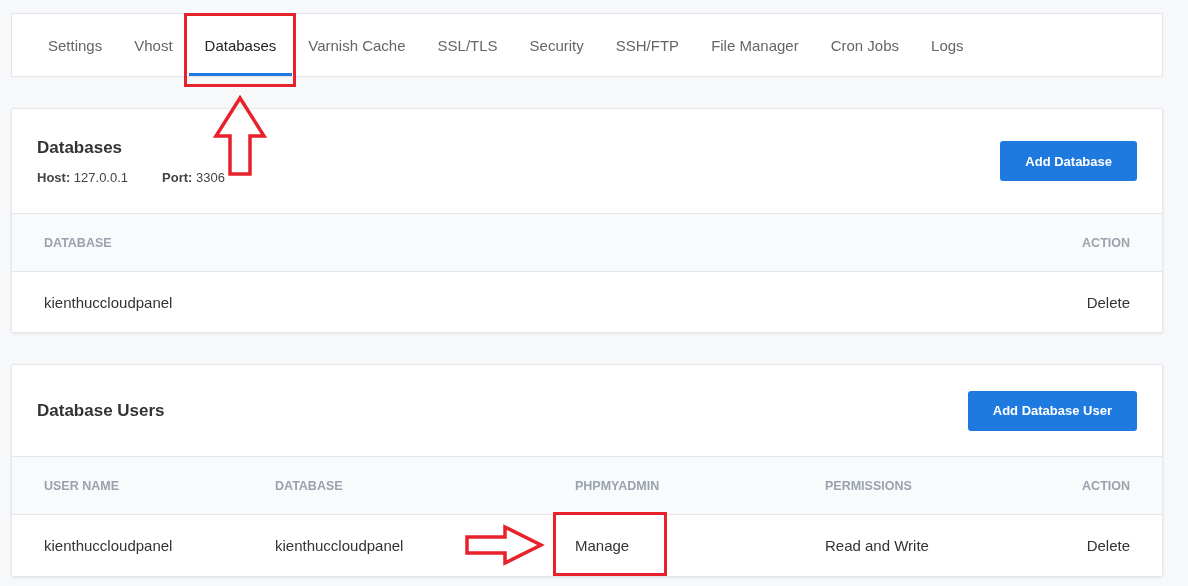  I want to click on tab: Vhost, so click(153, 45).